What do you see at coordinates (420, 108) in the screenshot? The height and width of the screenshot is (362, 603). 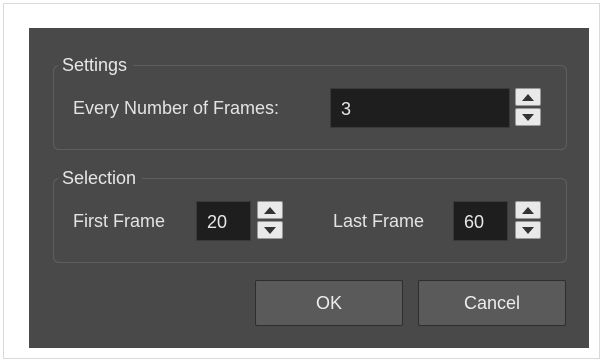 I see `every-number-of-frames-input: 3` at bounding box center [420, 108].